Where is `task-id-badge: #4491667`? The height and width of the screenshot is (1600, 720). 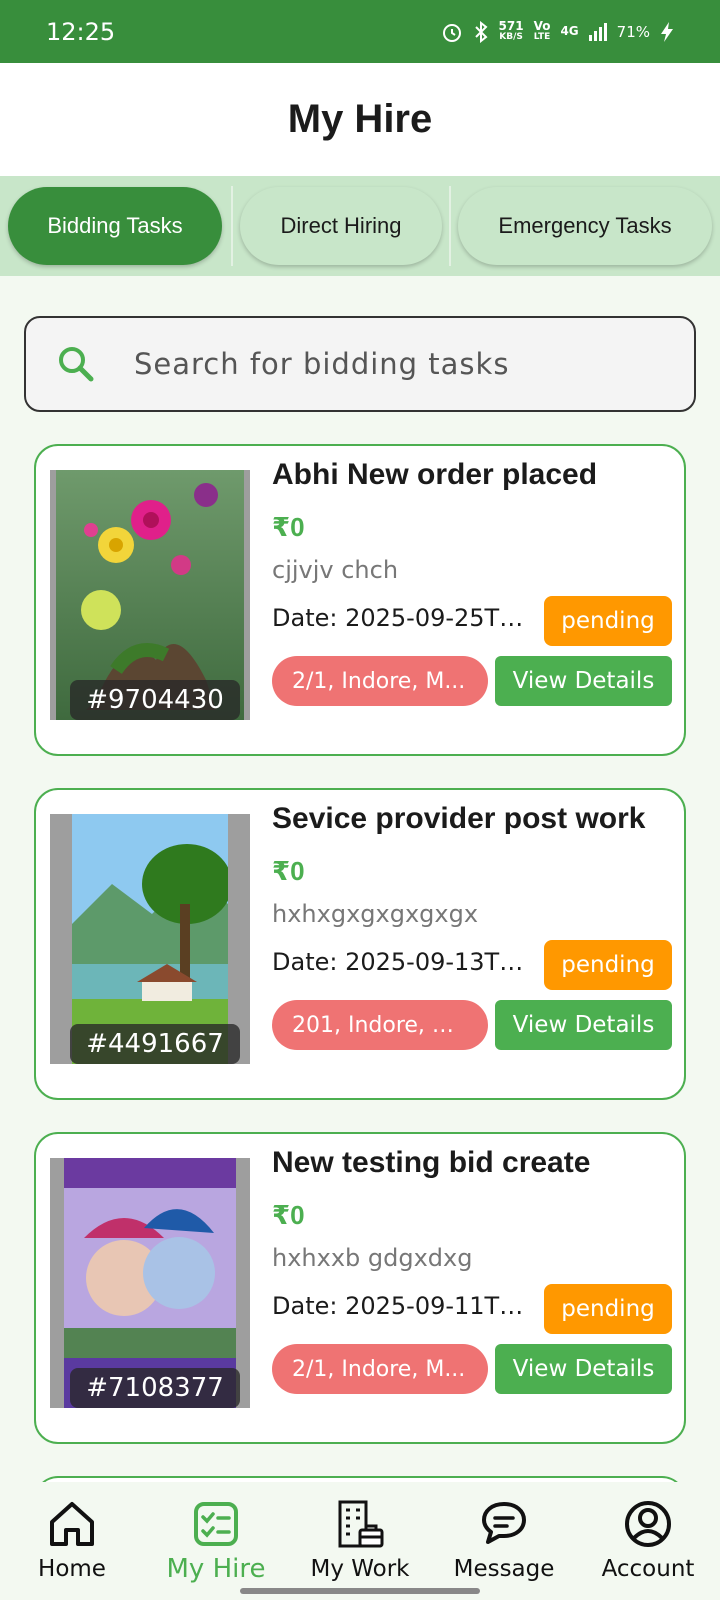
task-id-badge: #4491667 is located at coordinates (155, 1044).